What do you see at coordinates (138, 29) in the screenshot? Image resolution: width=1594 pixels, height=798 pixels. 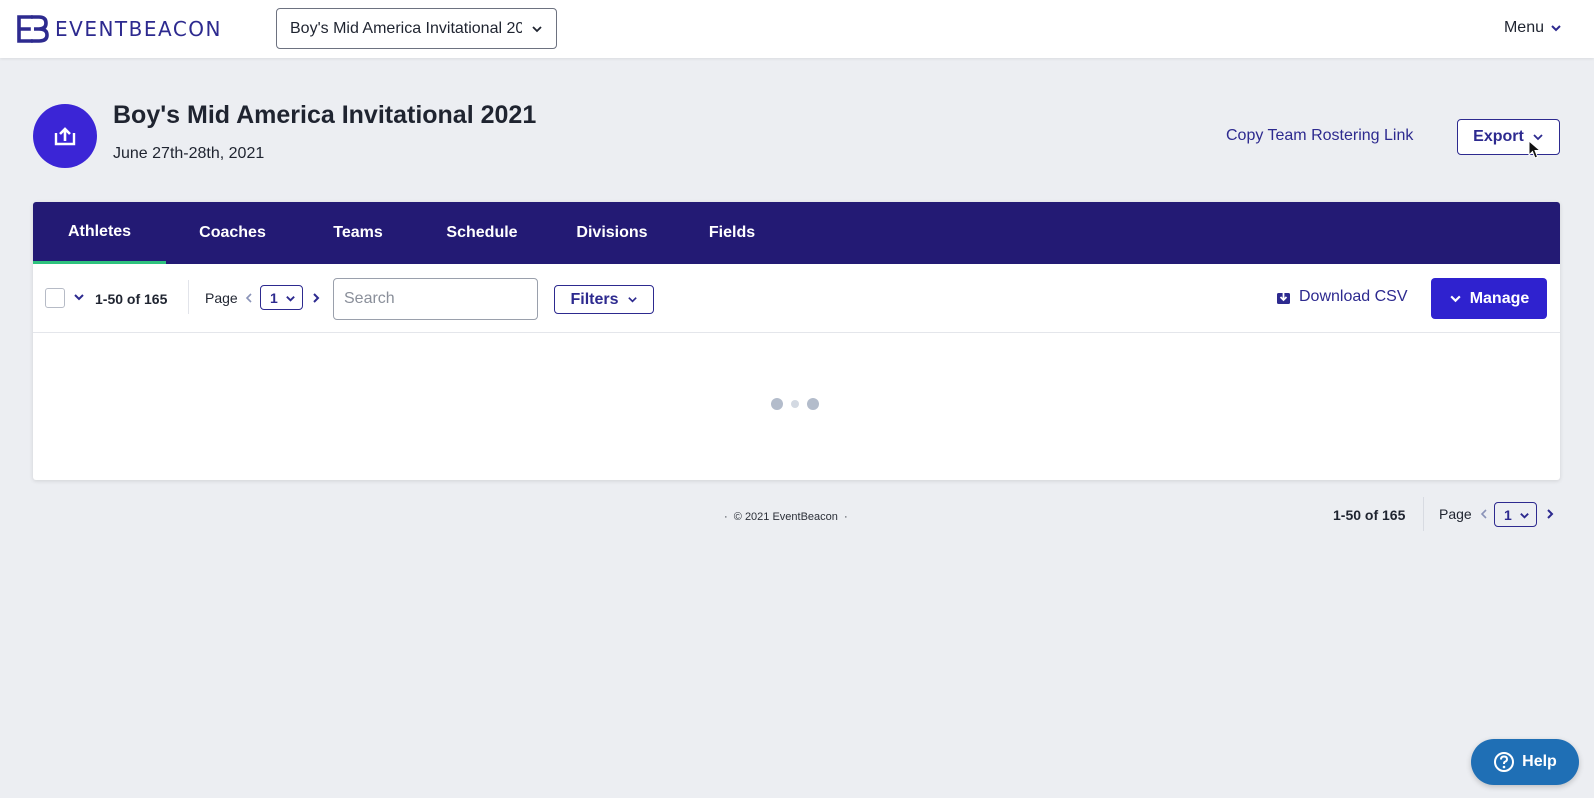 I see `brand-name: EVENTBEACON` at bounding box center [138, 29].